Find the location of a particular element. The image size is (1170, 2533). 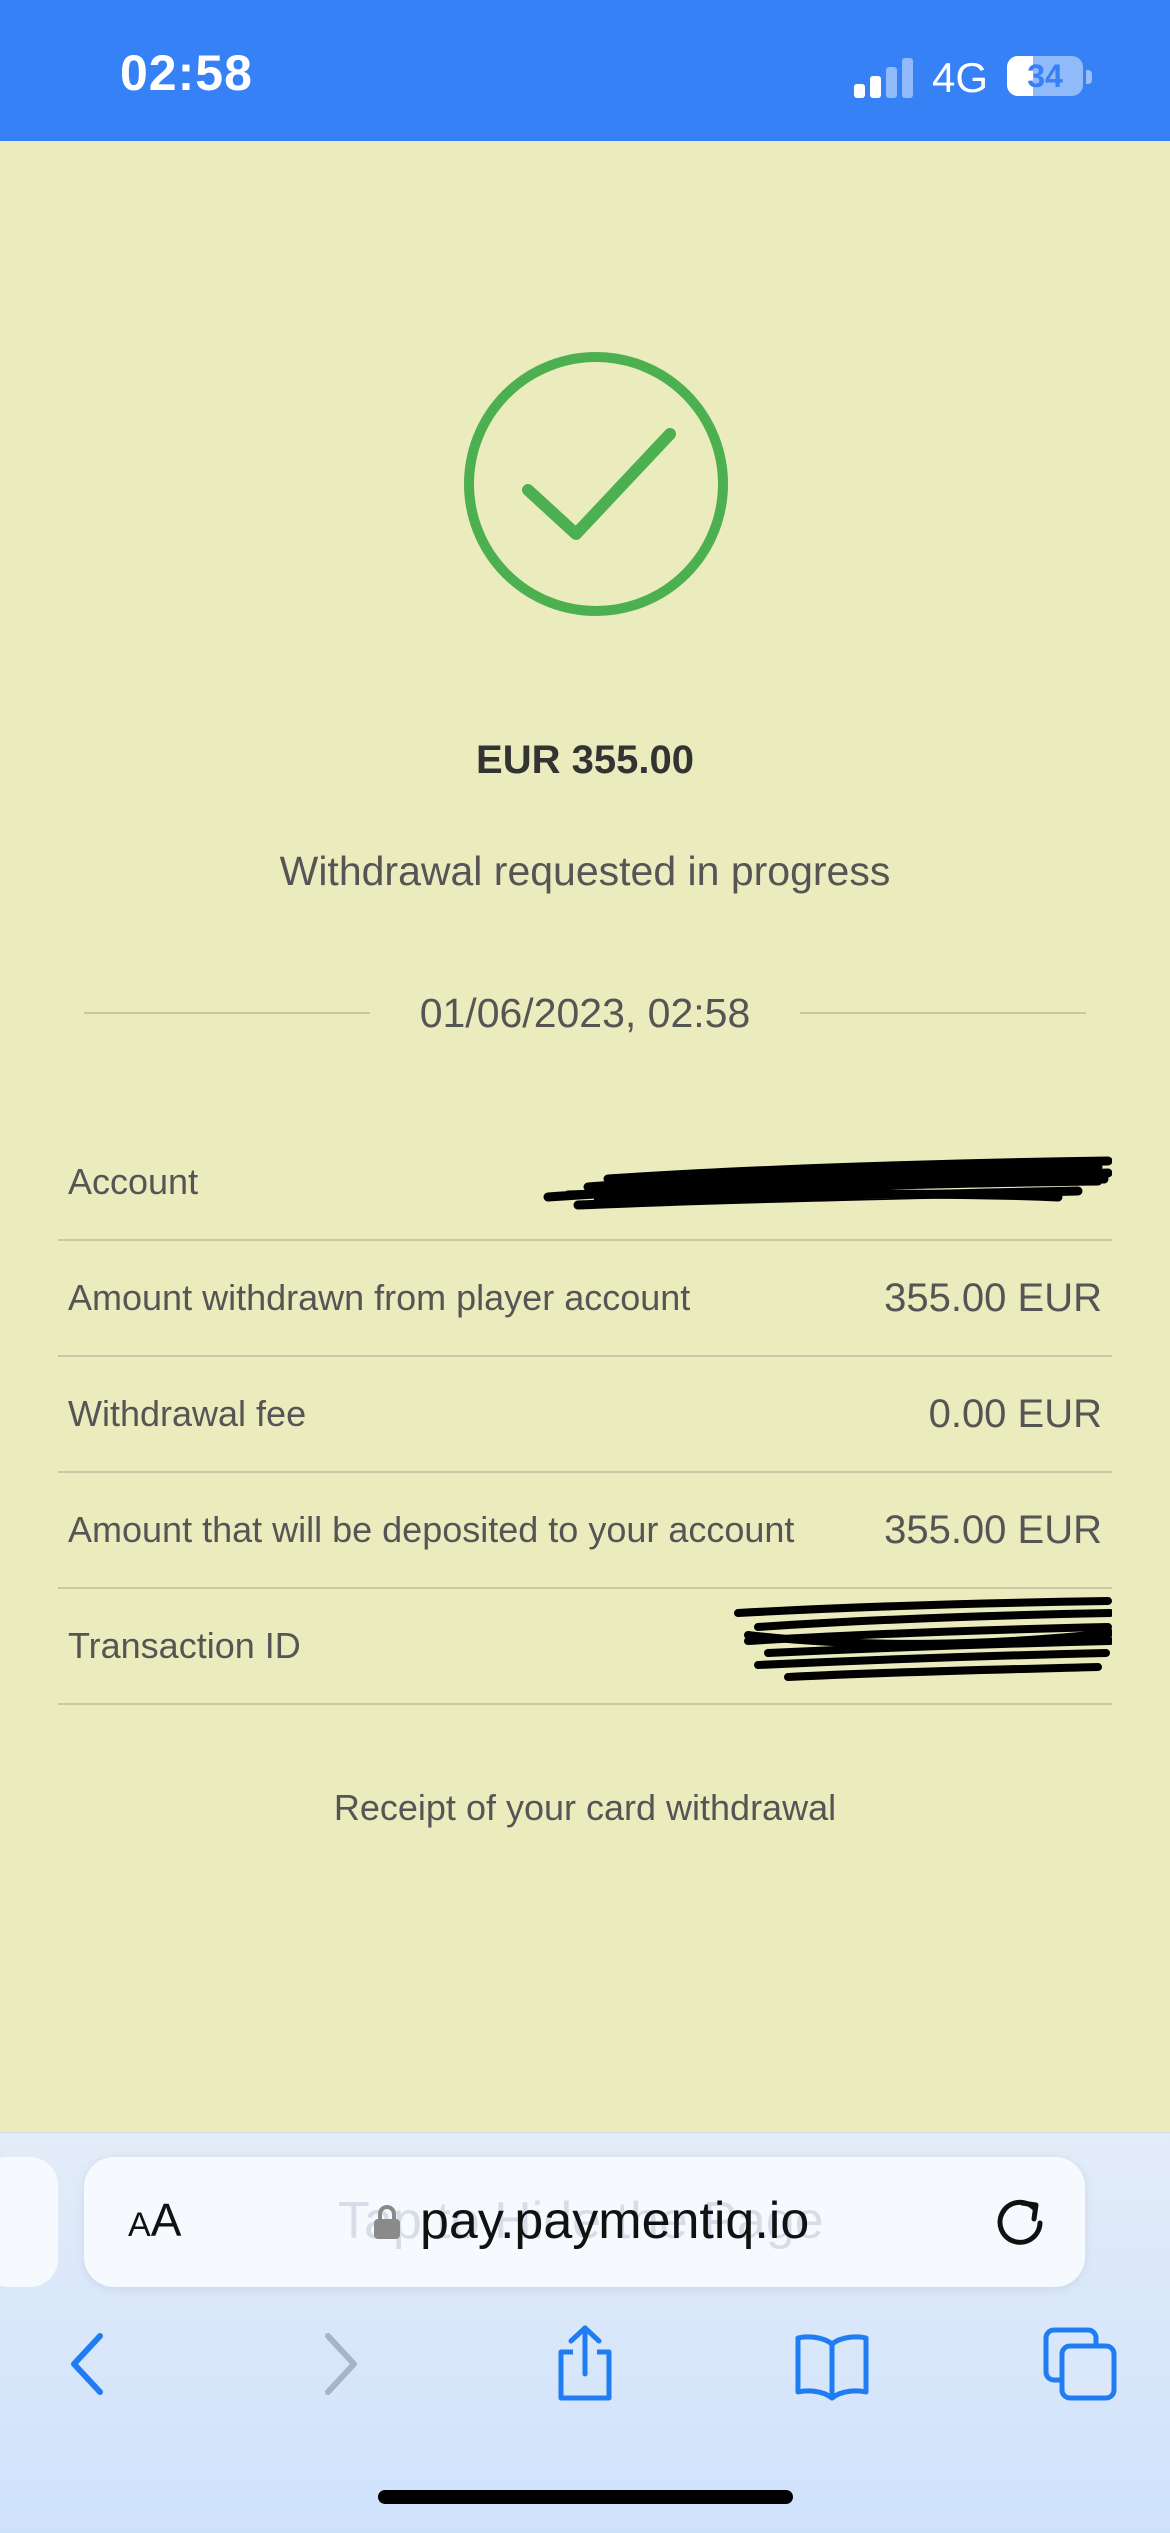

address-bar: AA Tap to Hide the Page pay.paymentiq.io is located at coordinates (584, 2222).